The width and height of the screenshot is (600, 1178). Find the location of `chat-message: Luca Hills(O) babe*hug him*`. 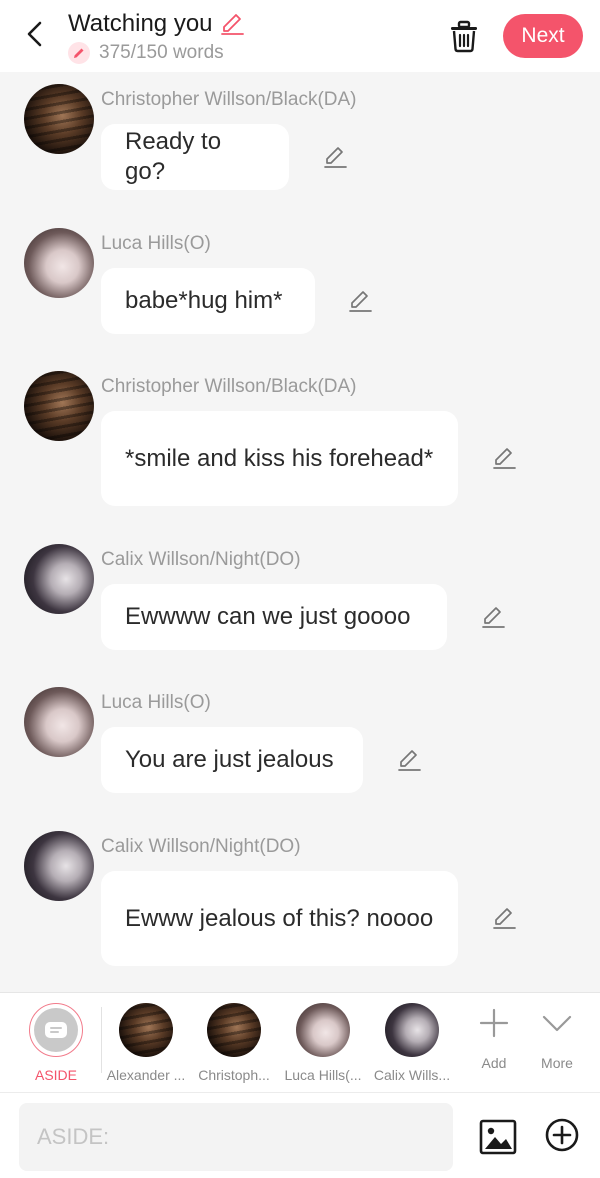

chat-message: Luca Hills(O) babe*hug him* is located at coordinates (300, 283).